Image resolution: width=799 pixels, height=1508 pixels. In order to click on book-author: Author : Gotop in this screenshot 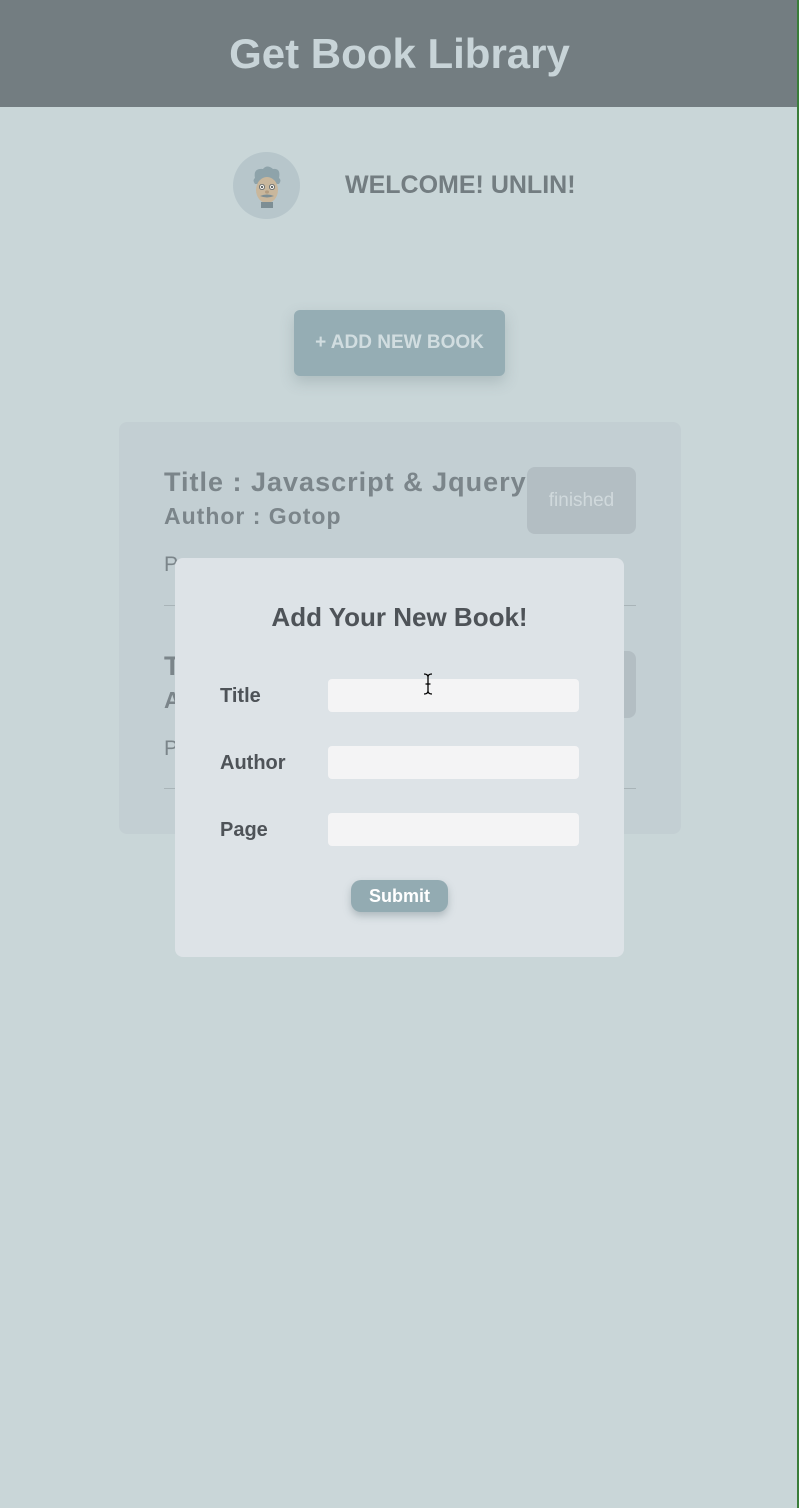, I will do `click(253, 516)`.